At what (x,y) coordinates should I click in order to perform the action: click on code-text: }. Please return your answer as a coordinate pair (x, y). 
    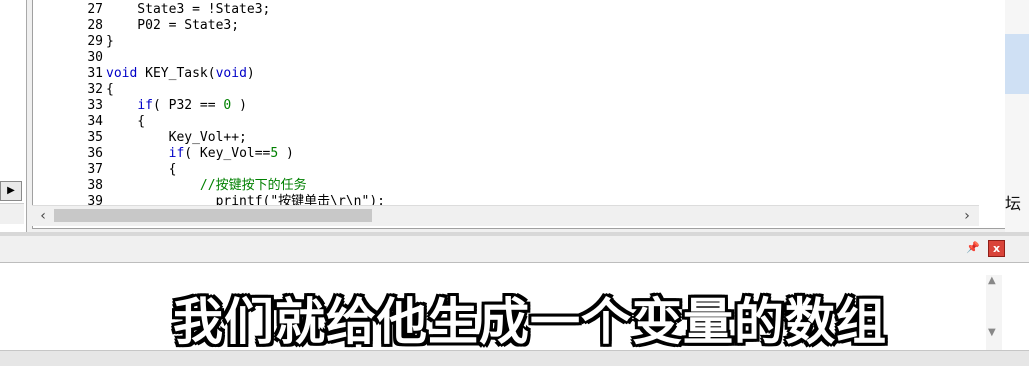
    Looking at the image, I should click on (110, 41).